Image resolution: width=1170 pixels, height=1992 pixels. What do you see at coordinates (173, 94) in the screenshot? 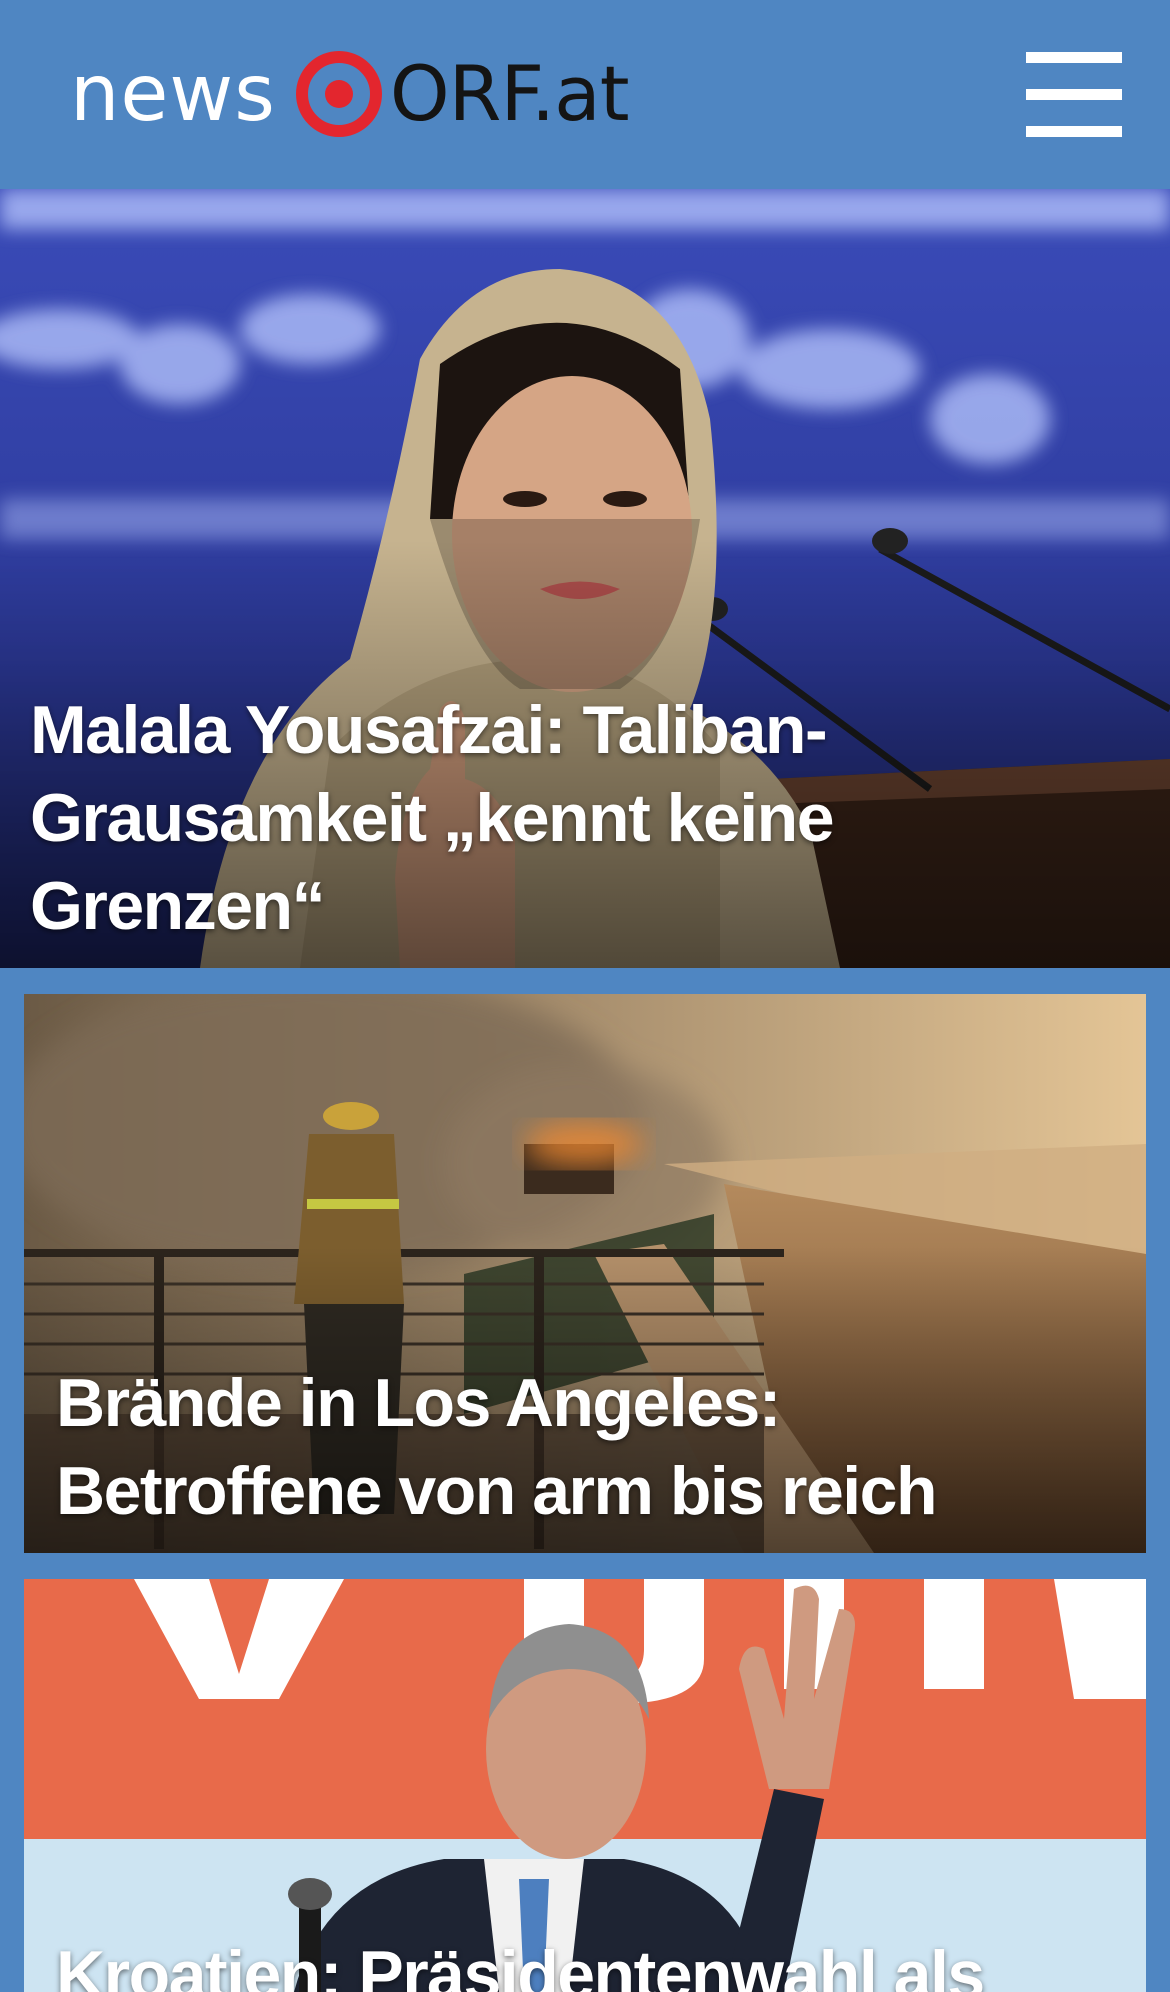
I see `logo-news-text: news` at bounding box center [173, 94].